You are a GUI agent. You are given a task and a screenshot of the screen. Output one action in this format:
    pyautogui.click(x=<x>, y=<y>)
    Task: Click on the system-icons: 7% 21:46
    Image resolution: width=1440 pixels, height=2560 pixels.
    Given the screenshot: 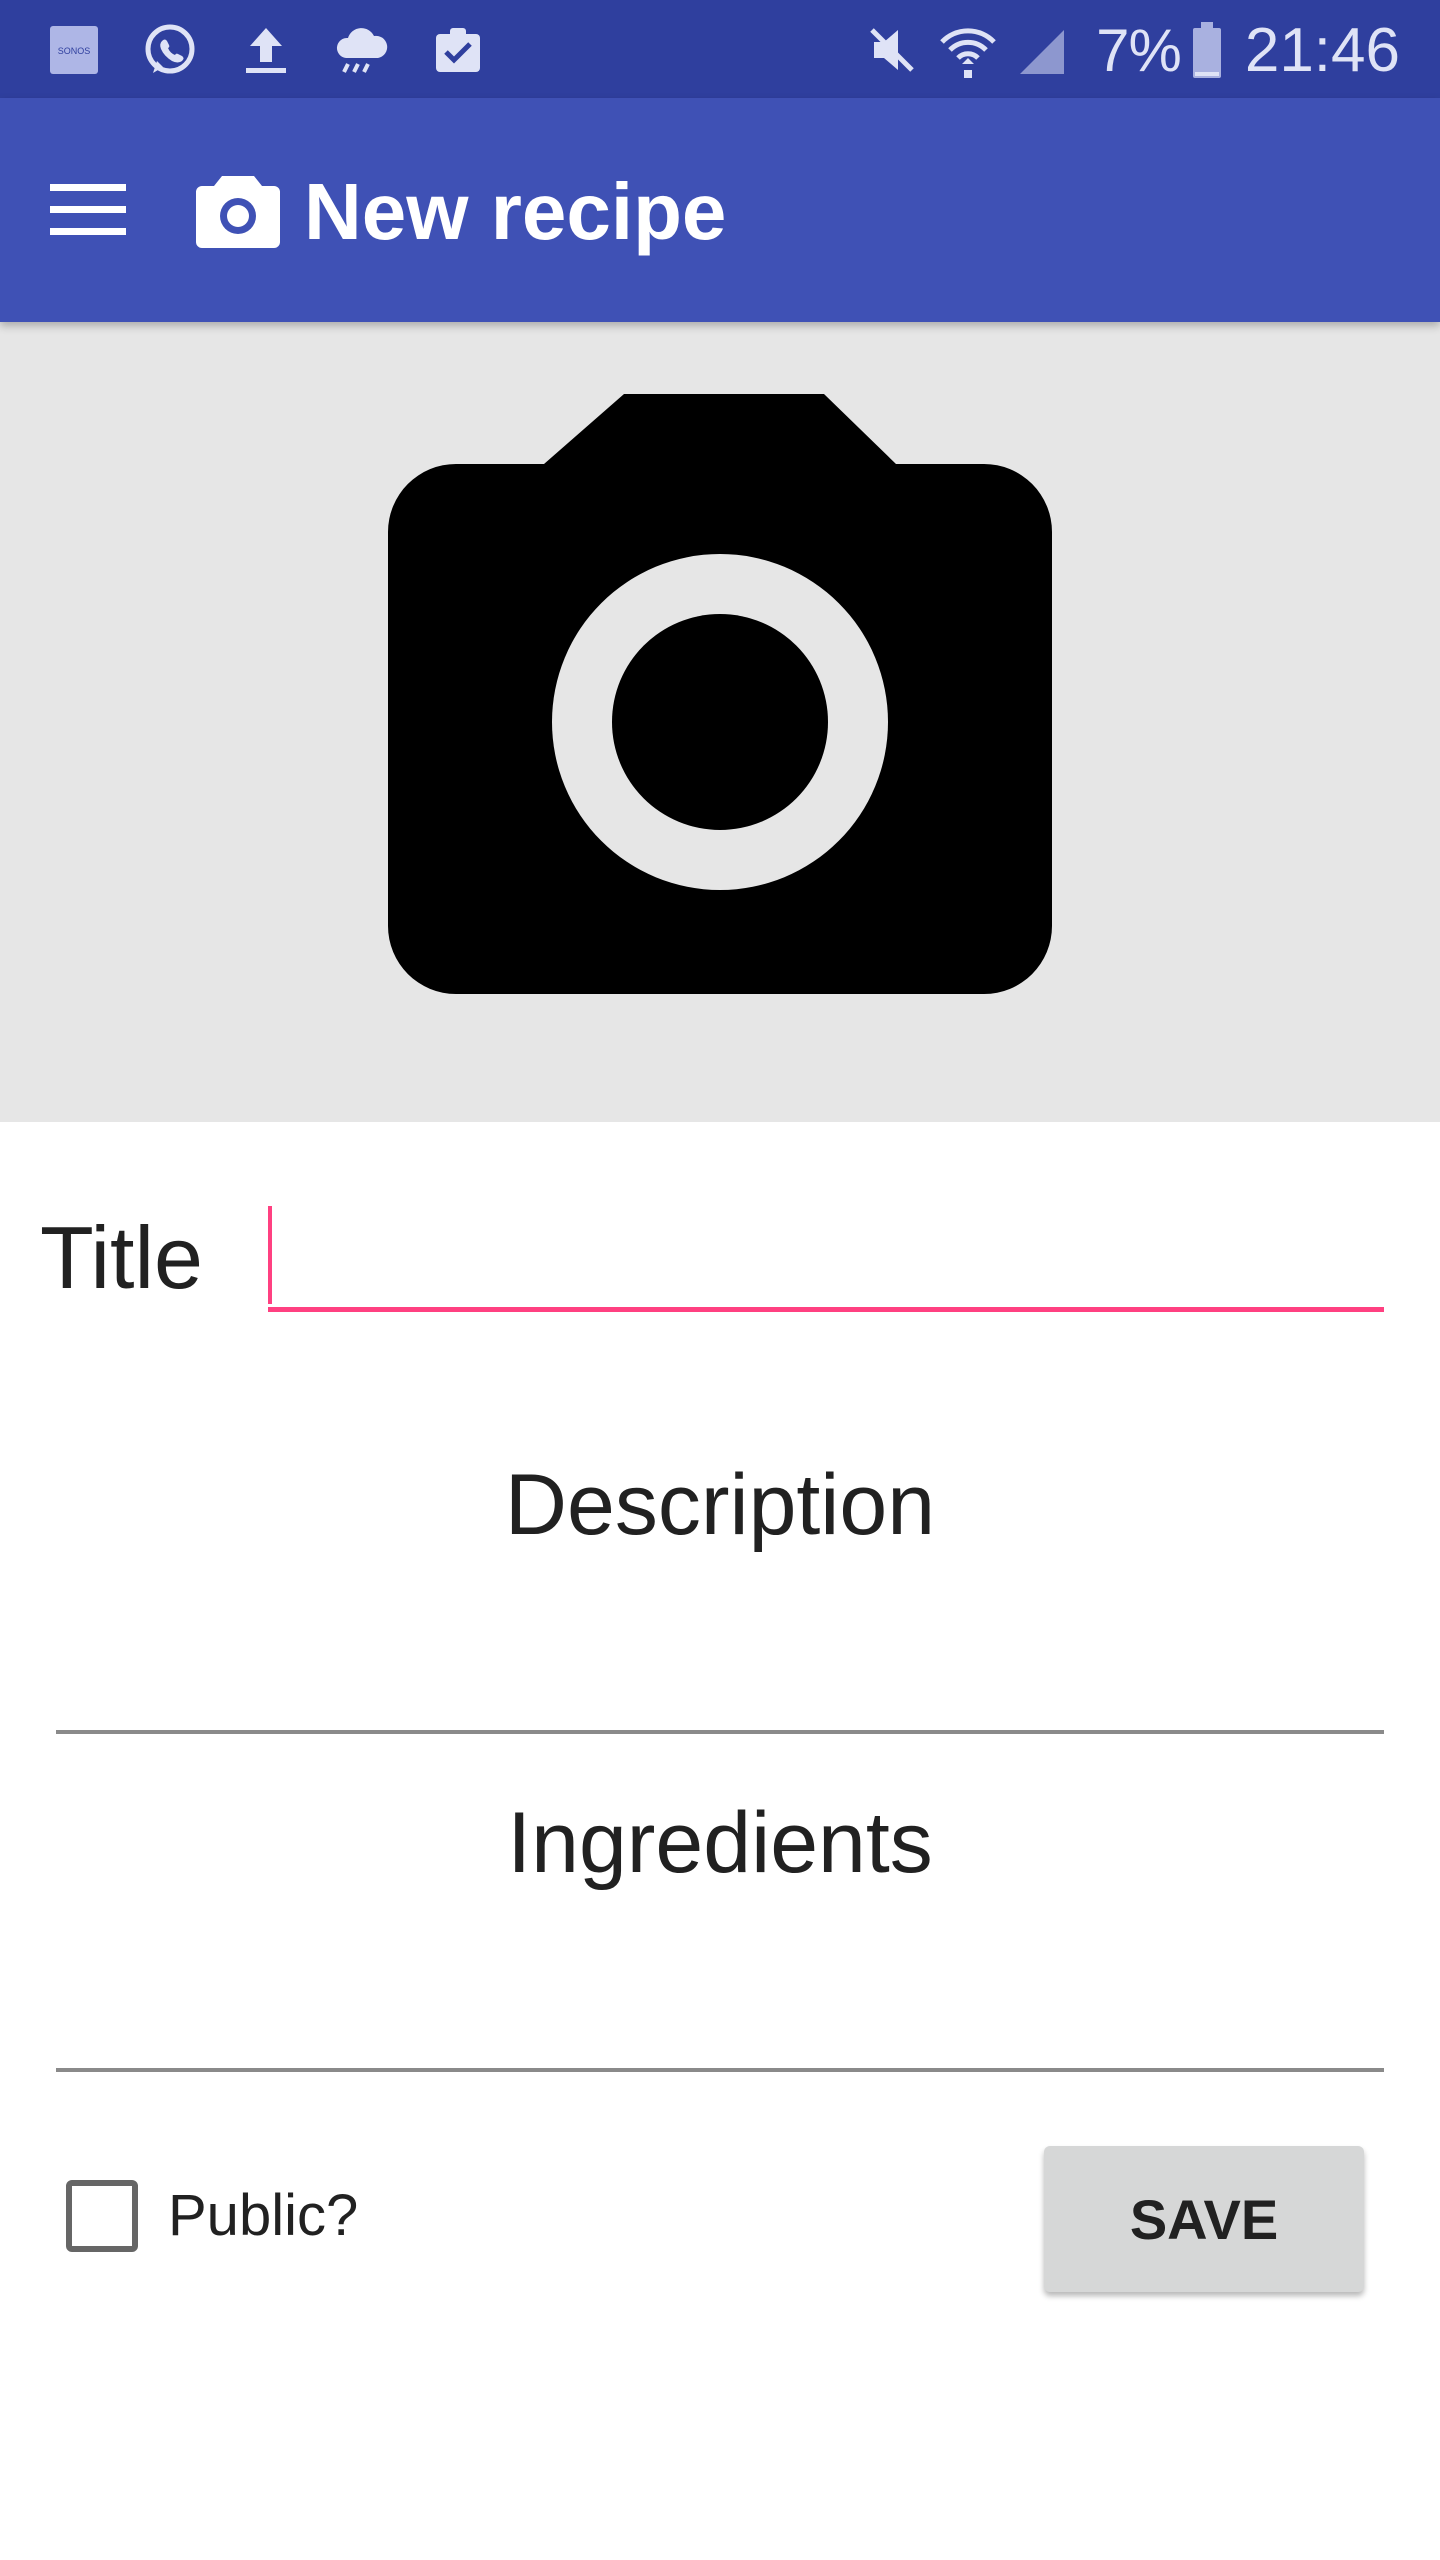 What is the action you would take?
    pyautogui.click(x=1123, y=50)
    